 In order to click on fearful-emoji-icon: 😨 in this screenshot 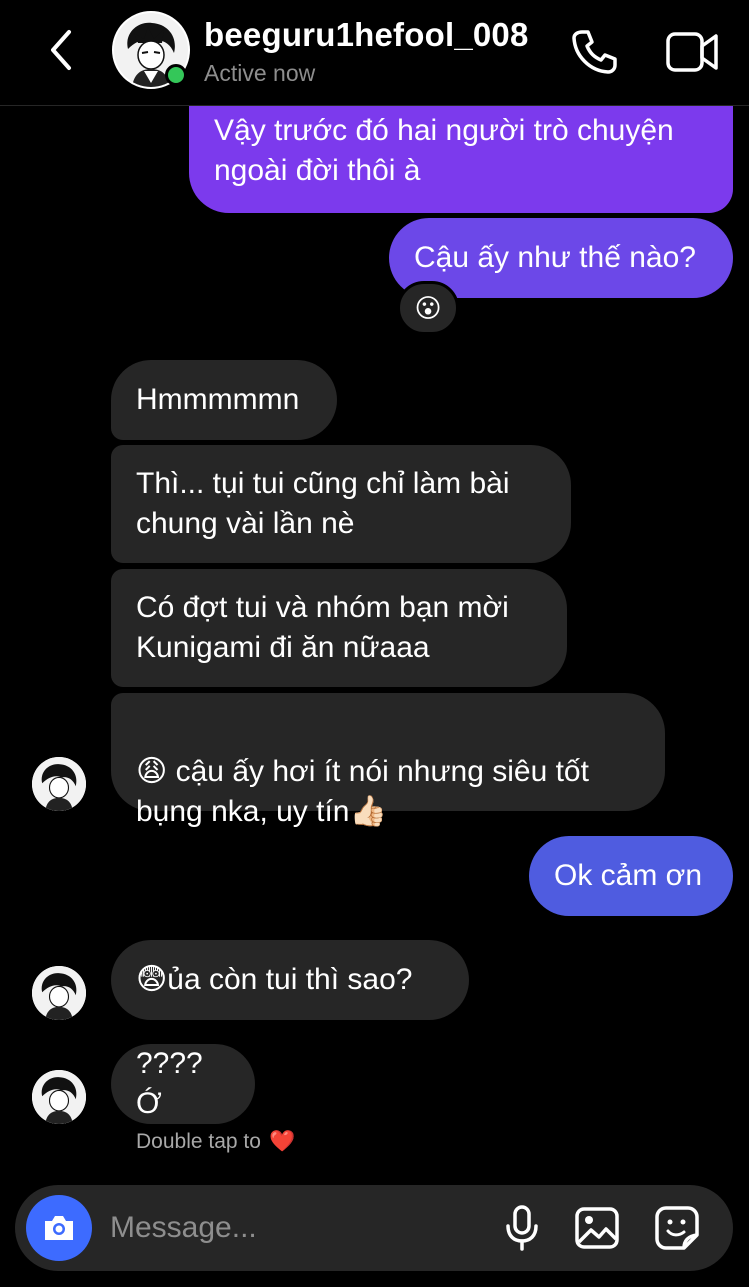, I will do `click(152, 979)`.